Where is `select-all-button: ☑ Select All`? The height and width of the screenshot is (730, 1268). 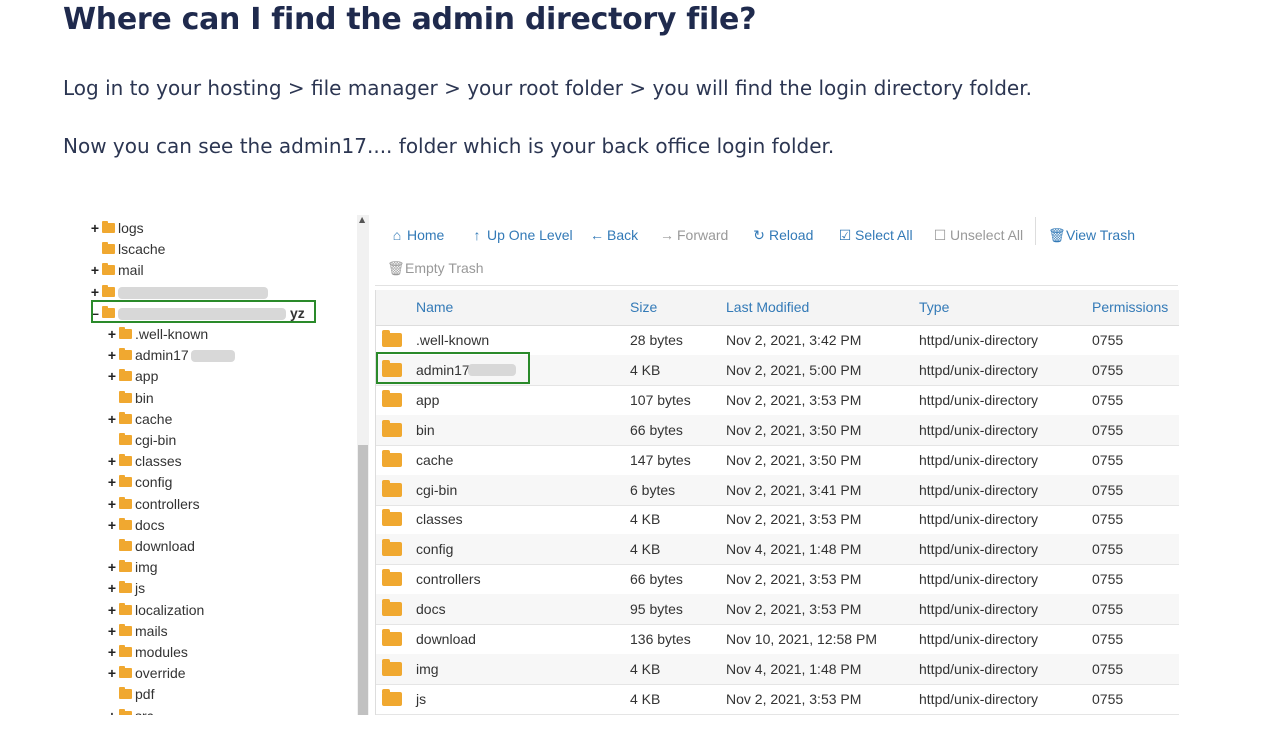
select-all-button: ☑ Select All is located at coordinates (875, 235).